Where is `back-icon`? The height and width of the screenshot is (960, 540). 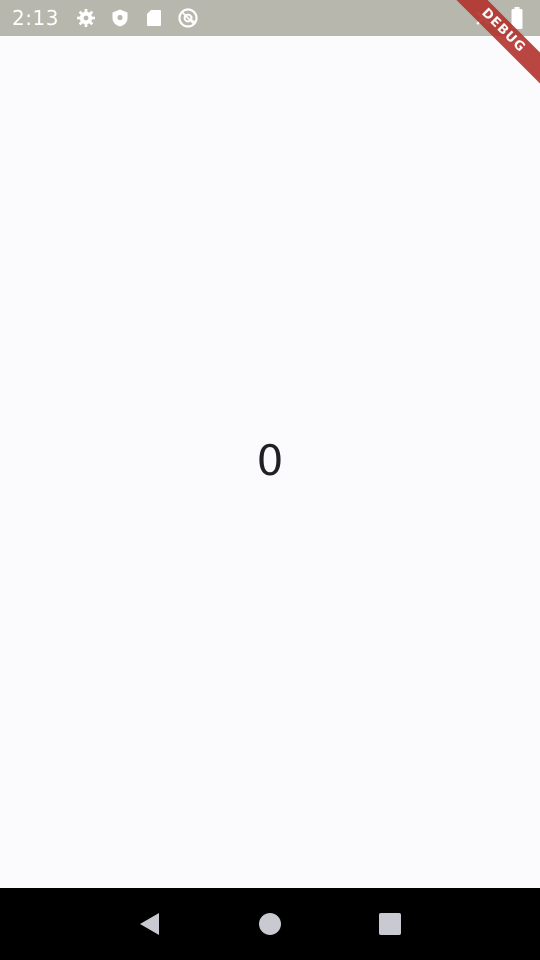
back-icon is located at coordinates (149, 924).